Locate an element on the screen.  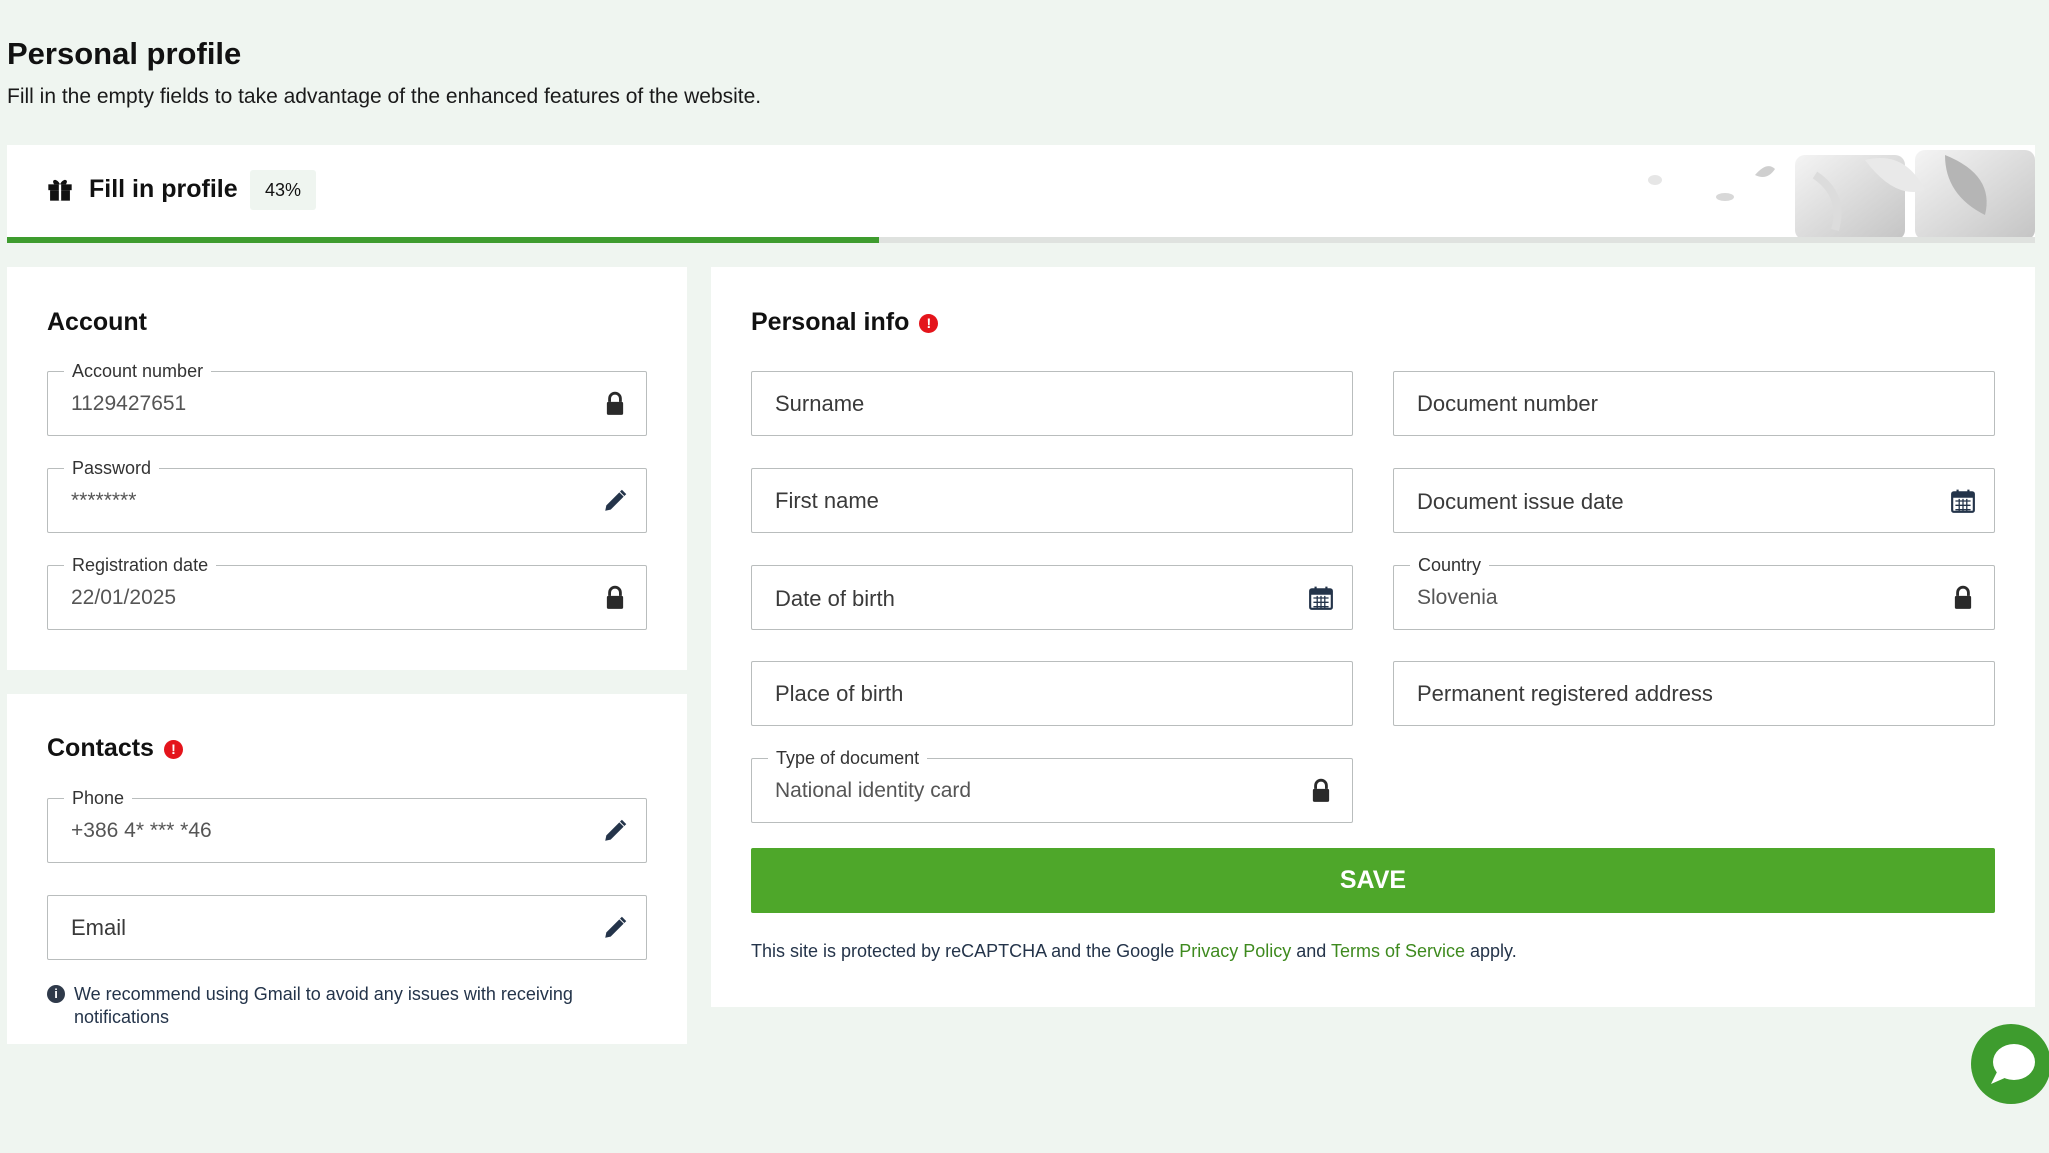
account-number-label: Account number is located at coordinates (138, 371).